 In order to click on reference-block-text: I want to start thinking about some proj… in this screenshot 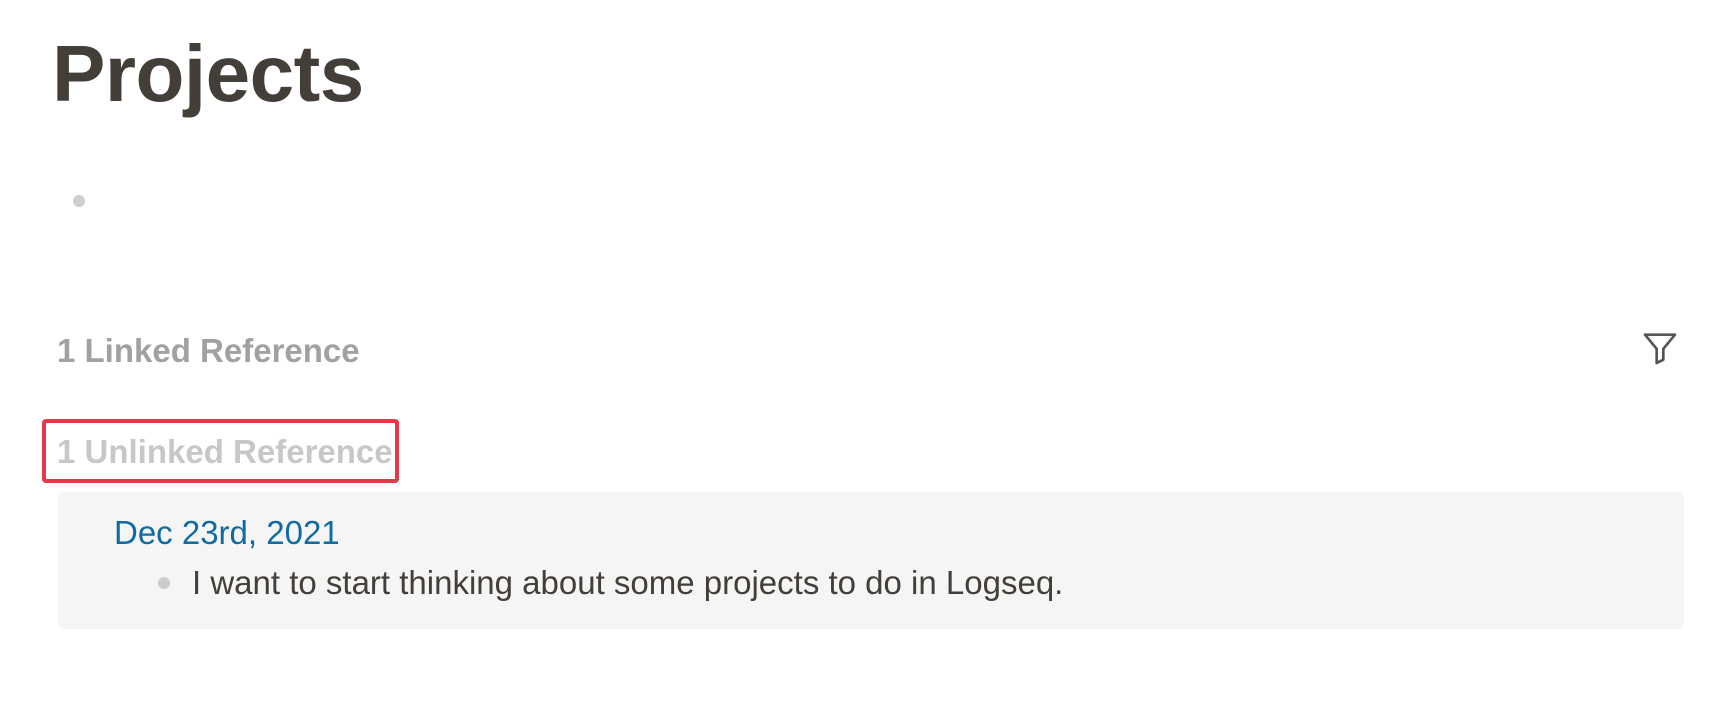, I will do `click(627, 583)`.